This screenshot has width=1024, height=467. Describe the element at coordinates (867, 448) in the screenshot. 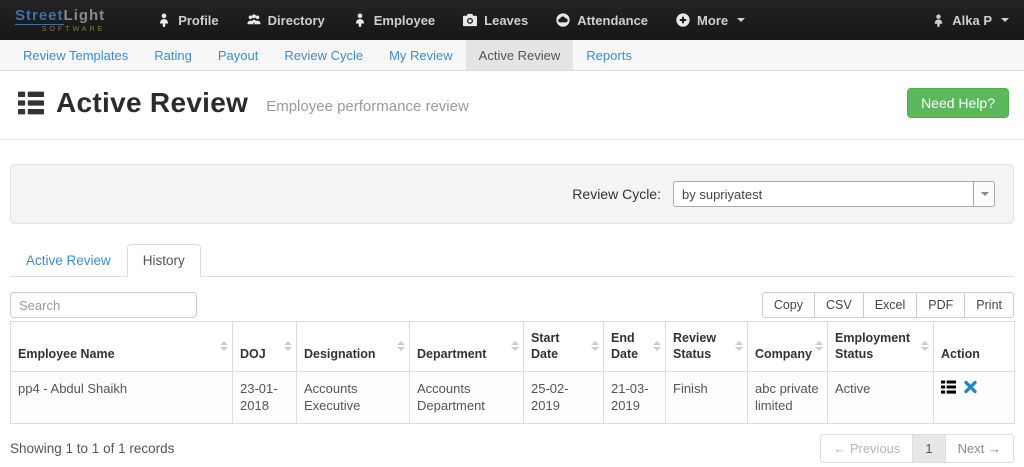

I see `previous-page-button: ← Previous` at that location.